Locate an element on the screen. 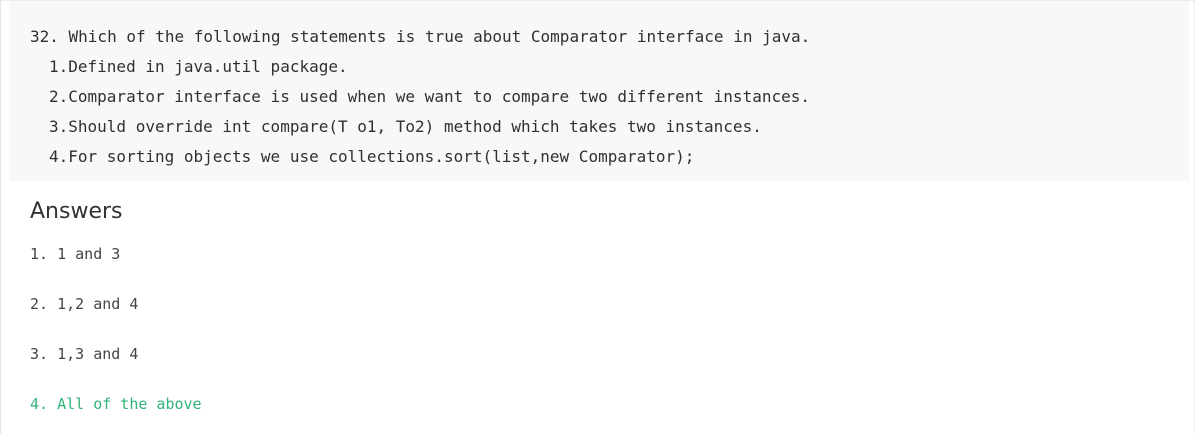 This screenshot has height=434, width=1195. answer-option-1: 1. 1 and 3 is located at coordinates (75, 254).